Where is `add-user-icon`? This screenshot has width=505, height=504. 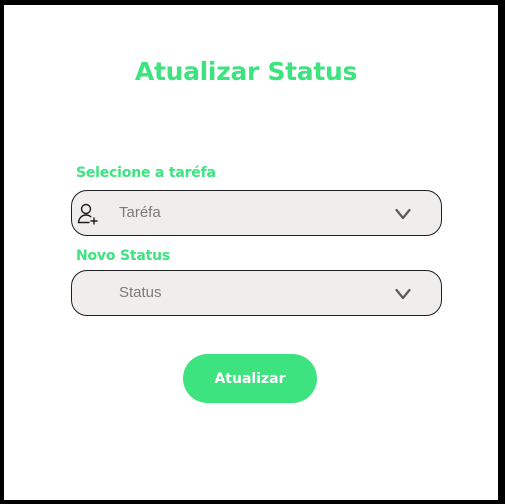 add-user-icon is located at coordinates (87, 214).